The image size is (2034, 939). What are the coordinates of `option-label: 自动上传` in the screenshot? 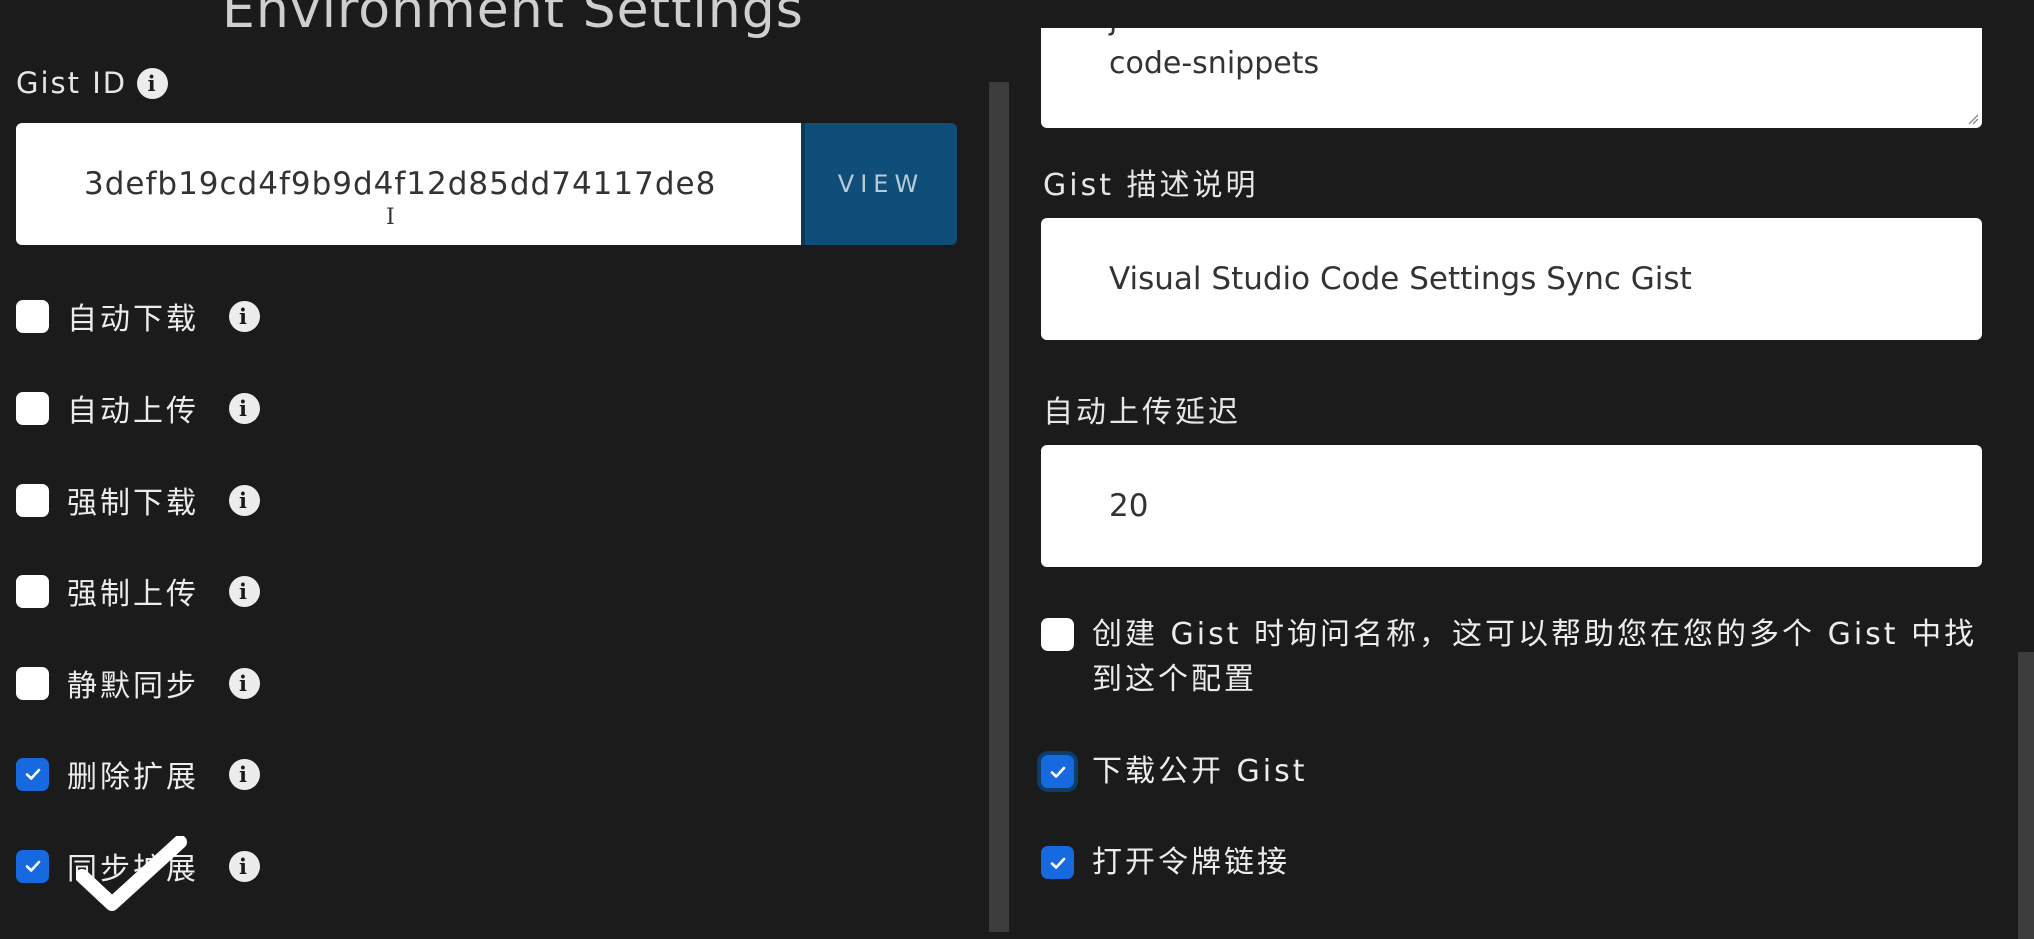 It's located at (133, 411).